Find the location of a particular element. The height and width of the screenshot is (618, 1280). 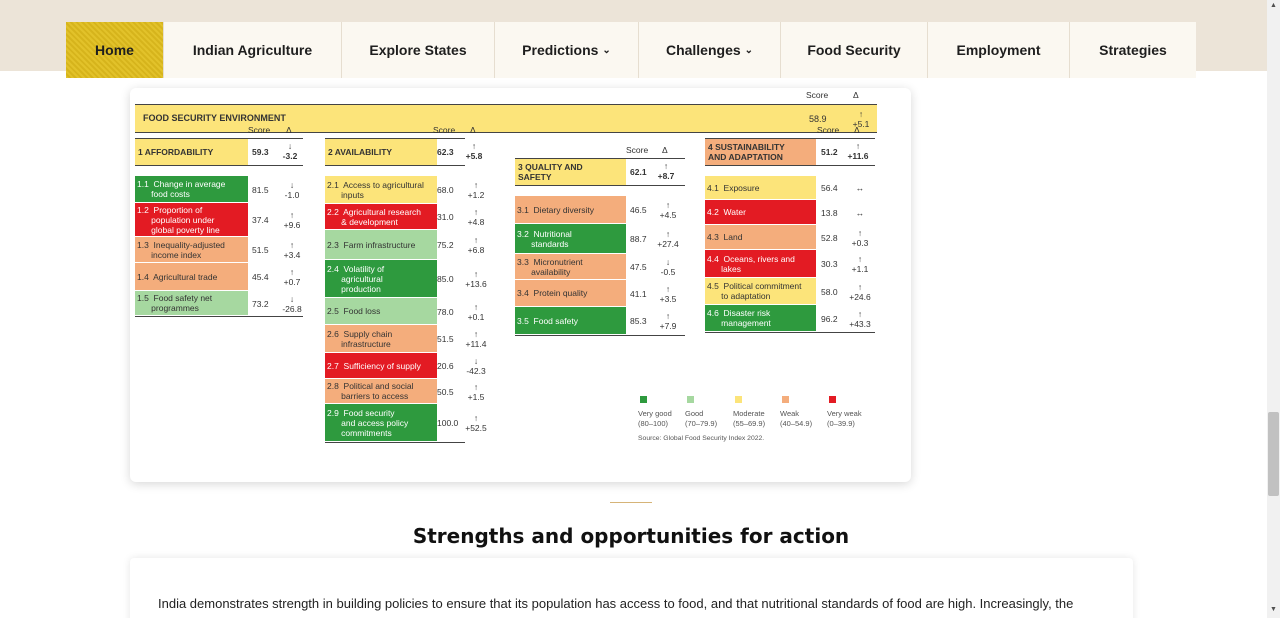

indicator-delta-value: +0.1 is located at coordinates (476, 316).